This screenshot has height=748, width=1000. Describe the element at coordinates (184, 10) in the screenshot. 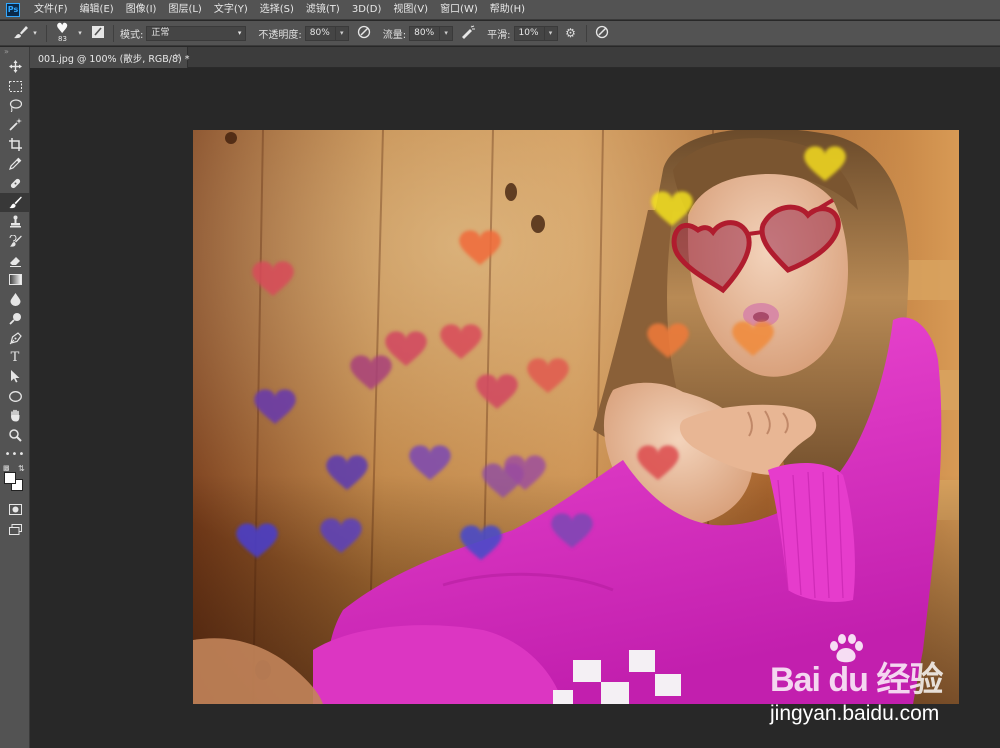

I see `menu-layer: 图层(L)` at that location.